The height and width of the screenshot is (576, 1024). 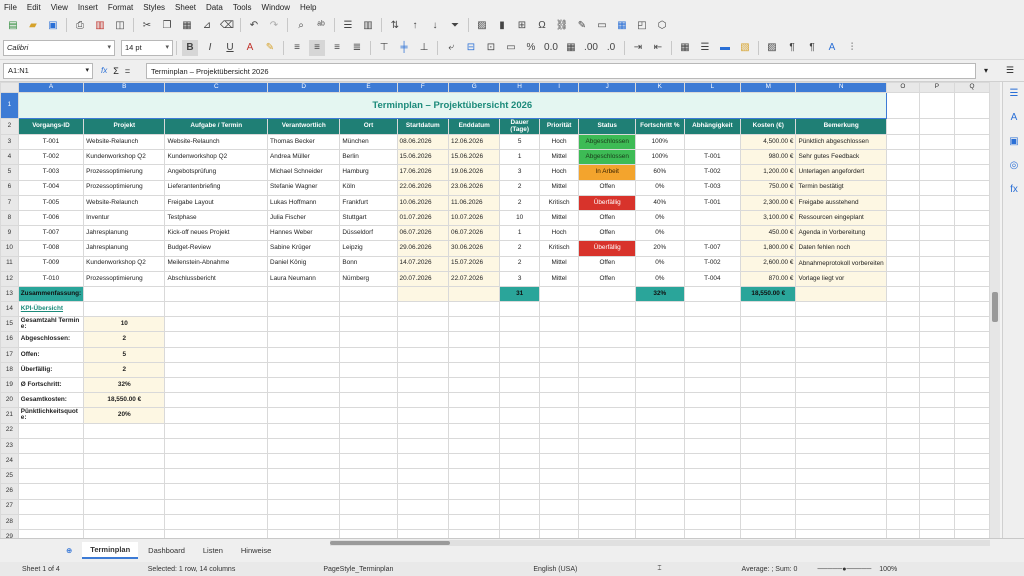 What do you see at coordinates (9, 370) in the screenshot?
I see `row-header: 18` at bounding box center [9, 370].